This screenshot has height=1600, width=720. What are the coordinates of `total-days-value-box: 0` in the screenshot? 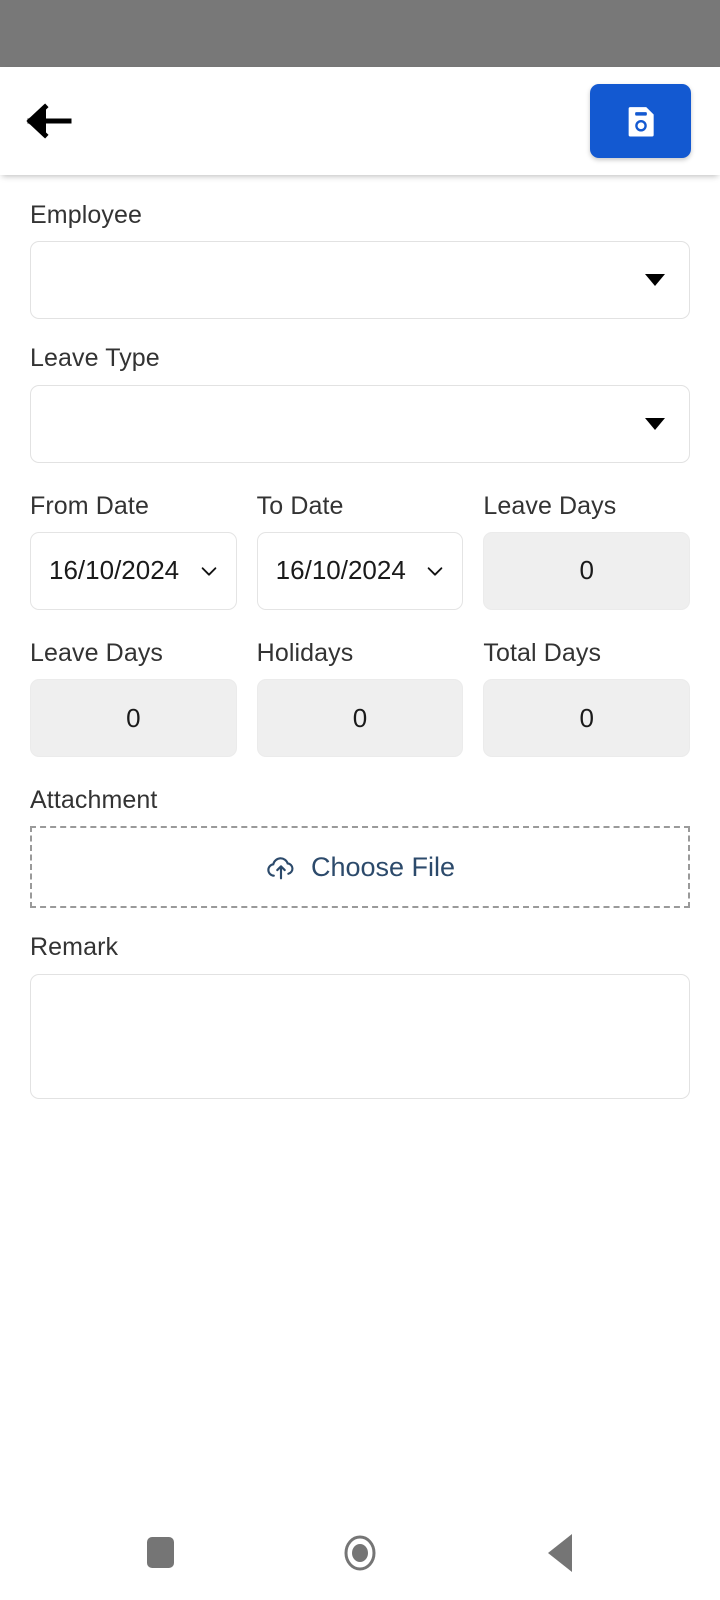 It's located at (587, 718).